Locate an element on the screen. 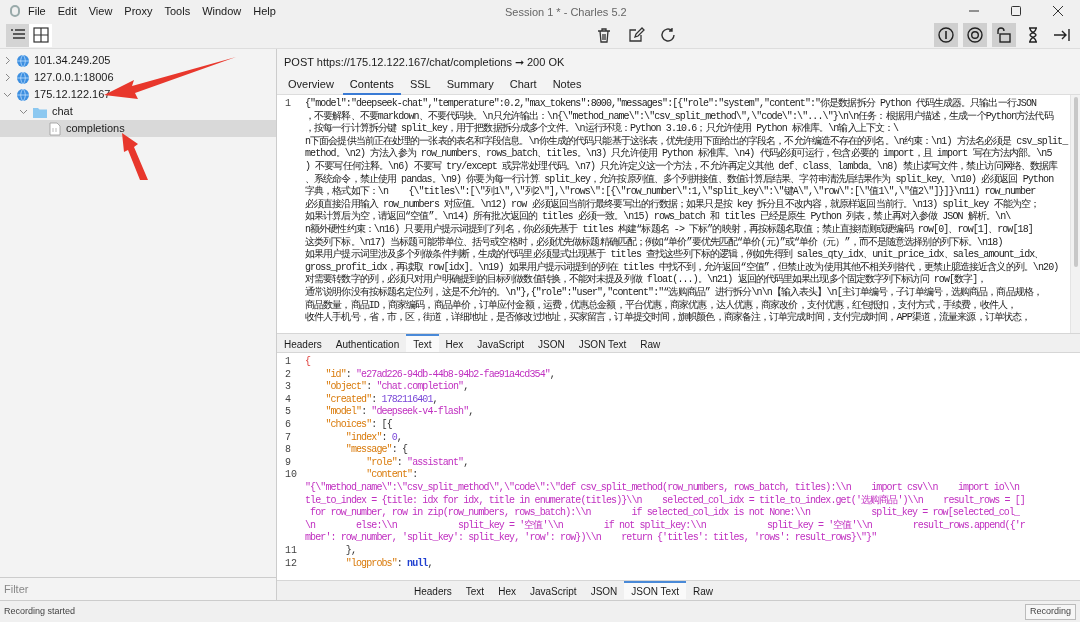  code-line: 如果用户提示词里涉及多个列做条件判断，生成的代码里必须显式出现基于 titles 查找这些列下标的逻辑，例如先得到 sales_qty_idx、unit_price_idx、sales_amount_idx、 is located at coordinates (674, 255).